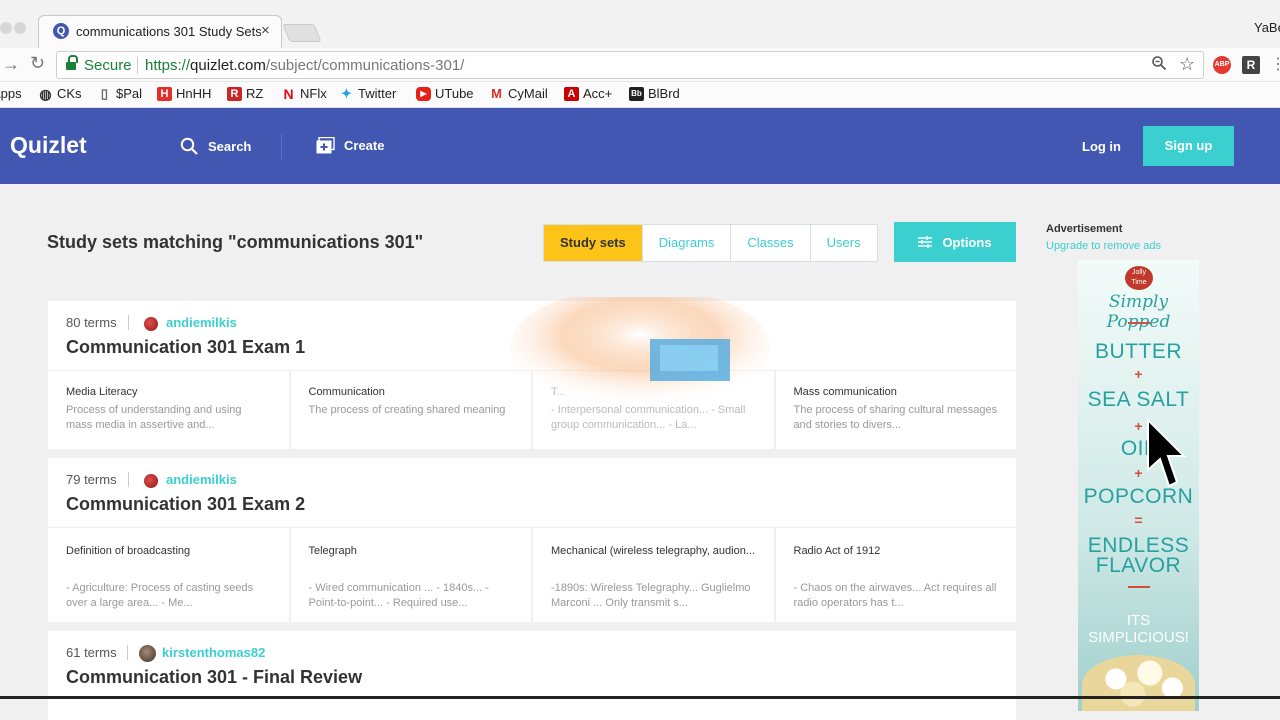 This screenshot has height=720, width=1280. Describe the element at coordinates (48, 145) in the screenshot. I see `quizlet-logo: Quizlet` at that location.